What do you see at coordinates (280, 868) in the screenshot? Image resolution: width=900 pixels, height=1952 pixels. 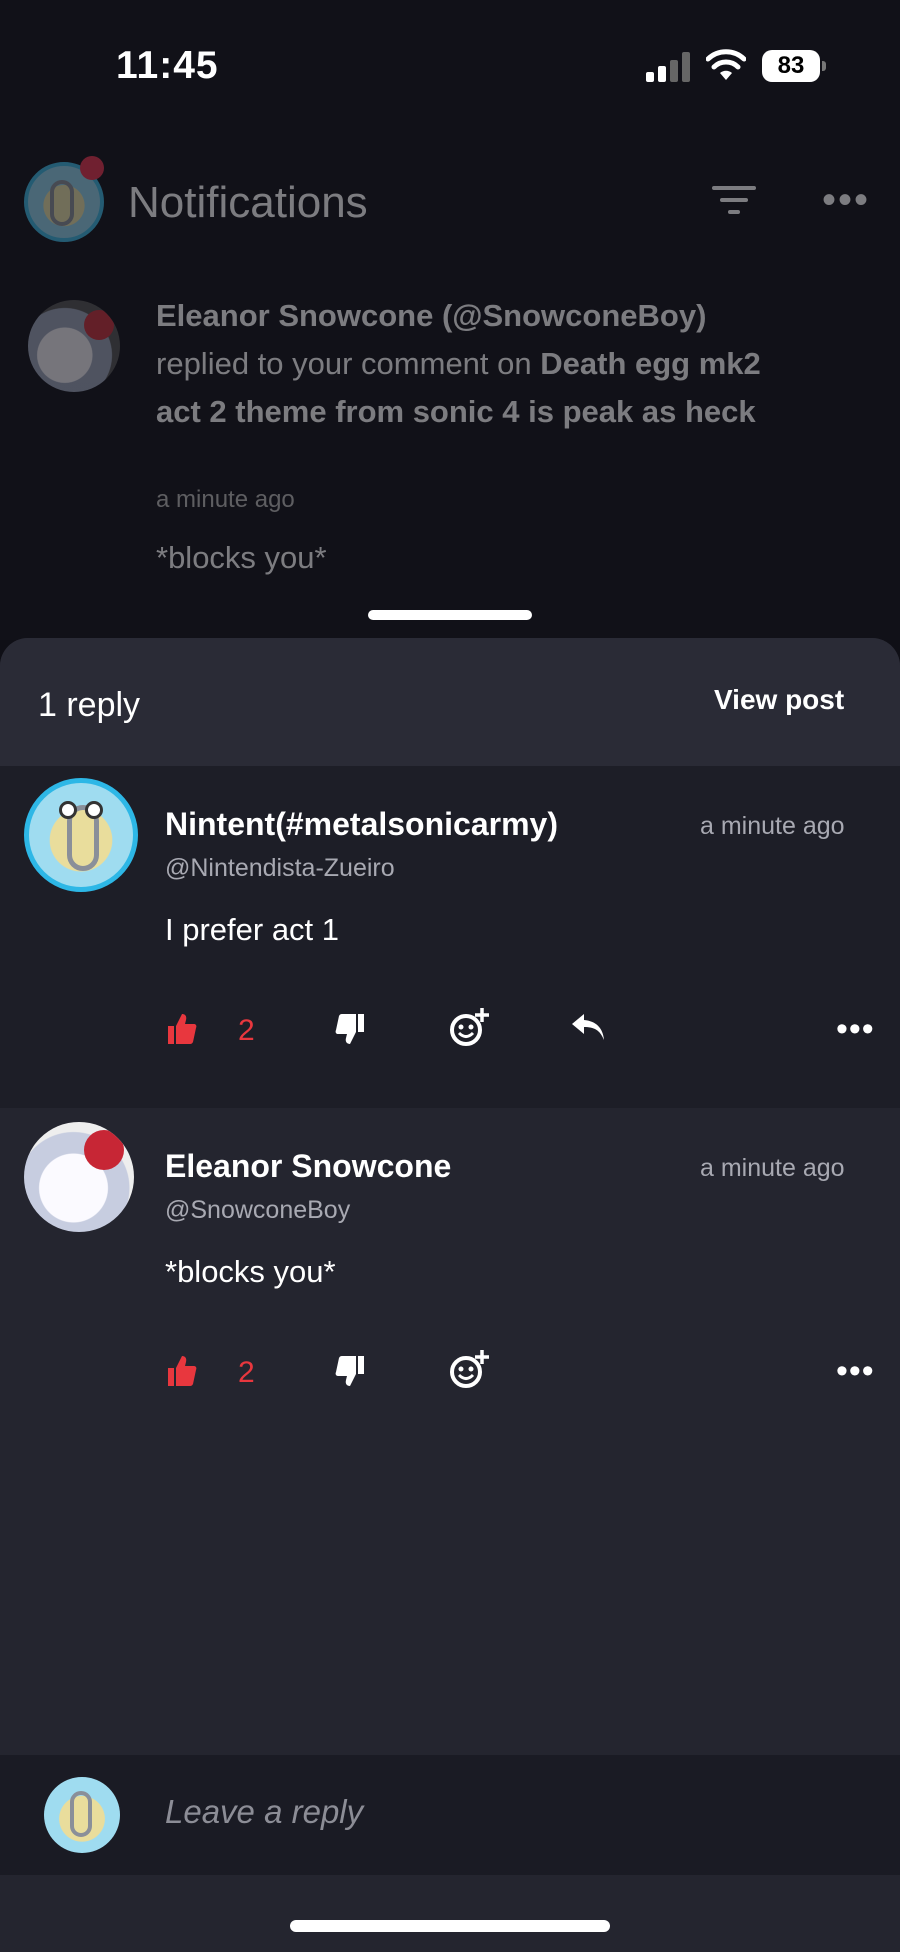 I see `comment-author-handle: @Nintendista-Zueiro` at bounding box center [280, 868].